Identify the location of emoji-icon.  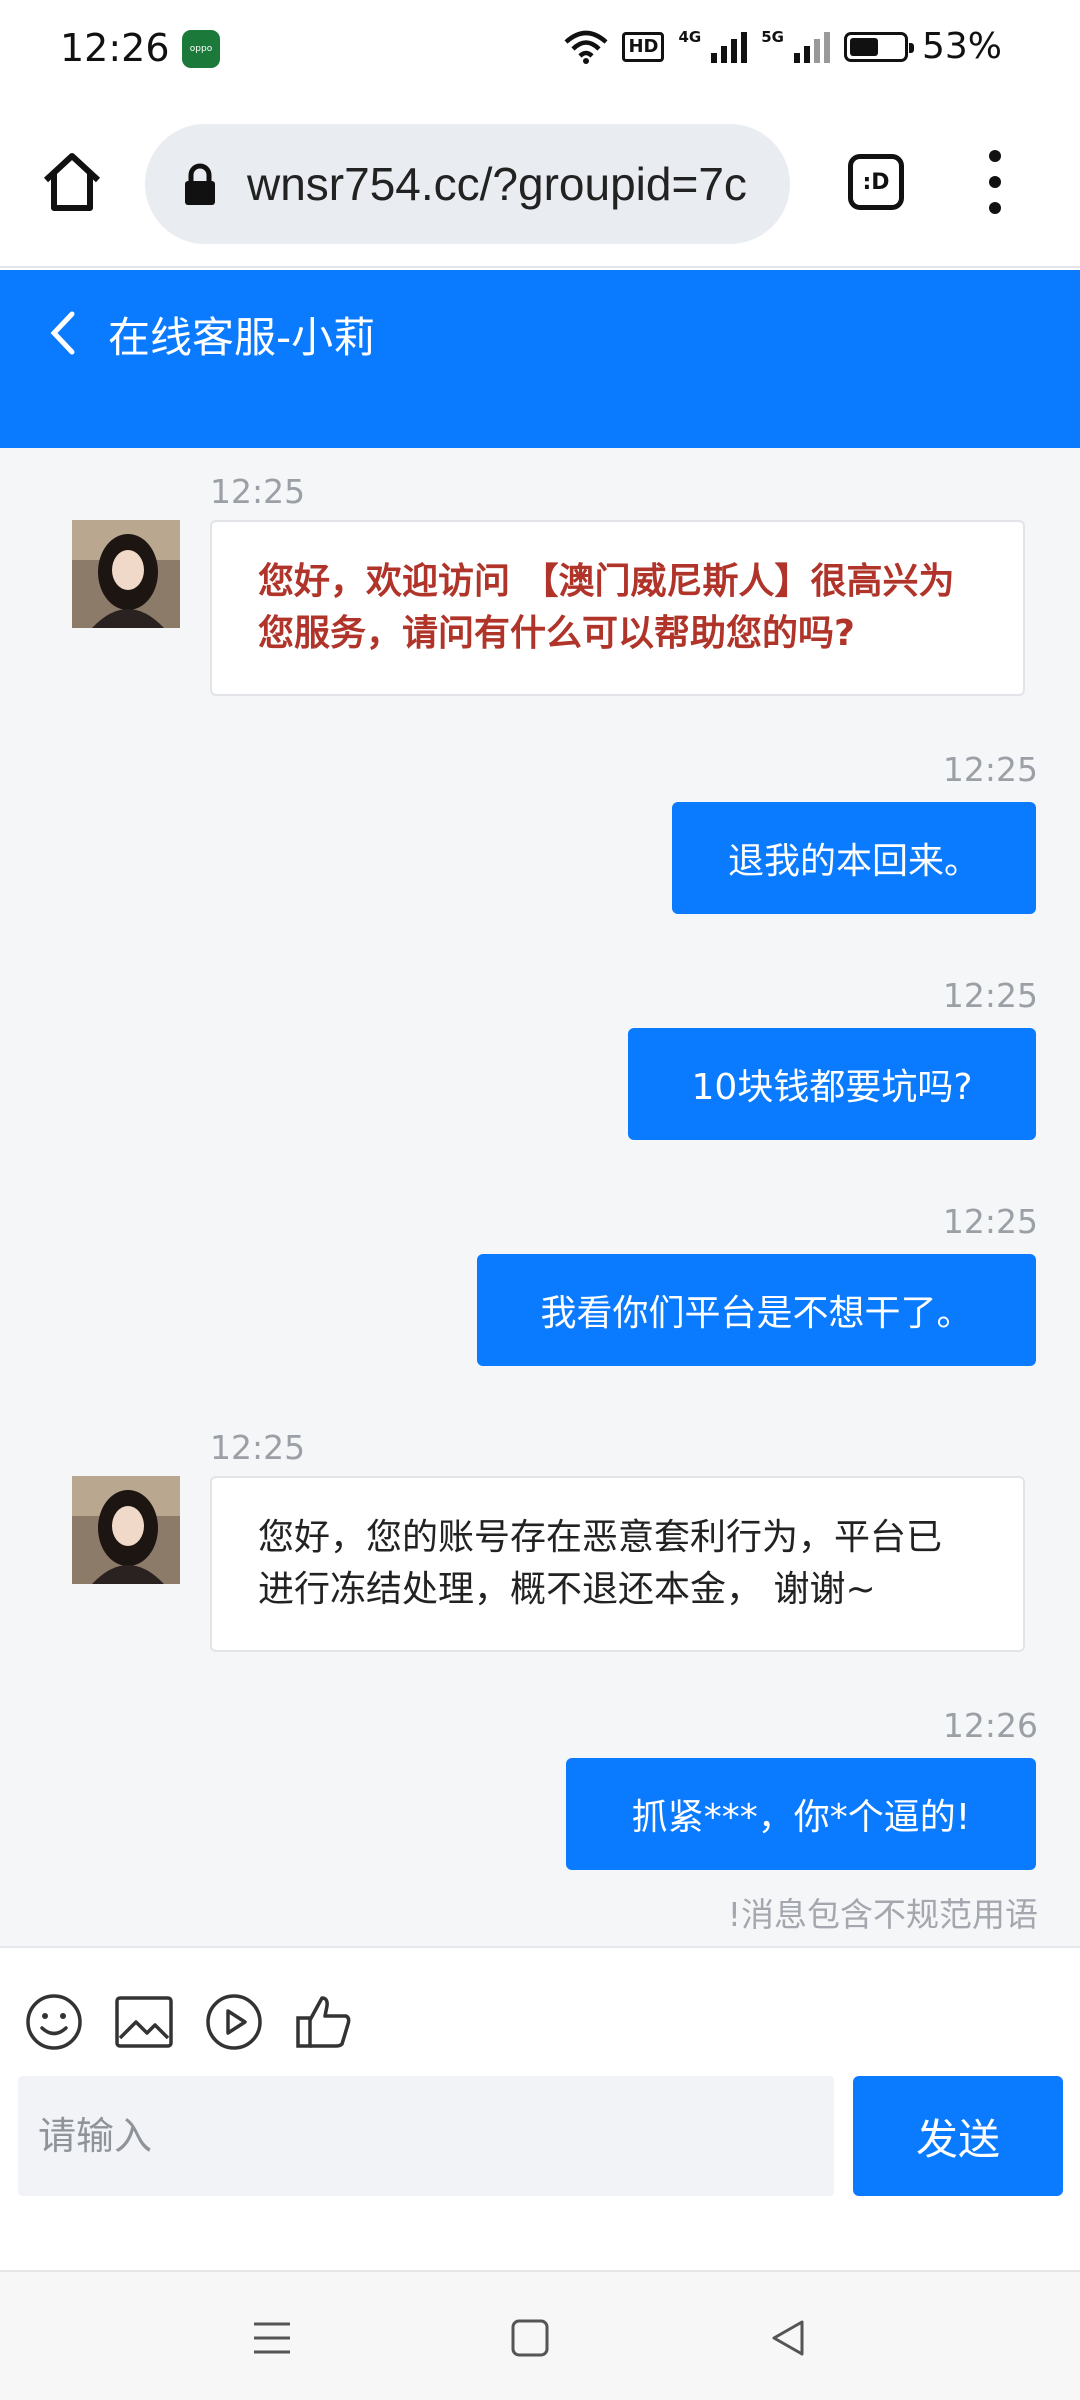
(54, 2022).